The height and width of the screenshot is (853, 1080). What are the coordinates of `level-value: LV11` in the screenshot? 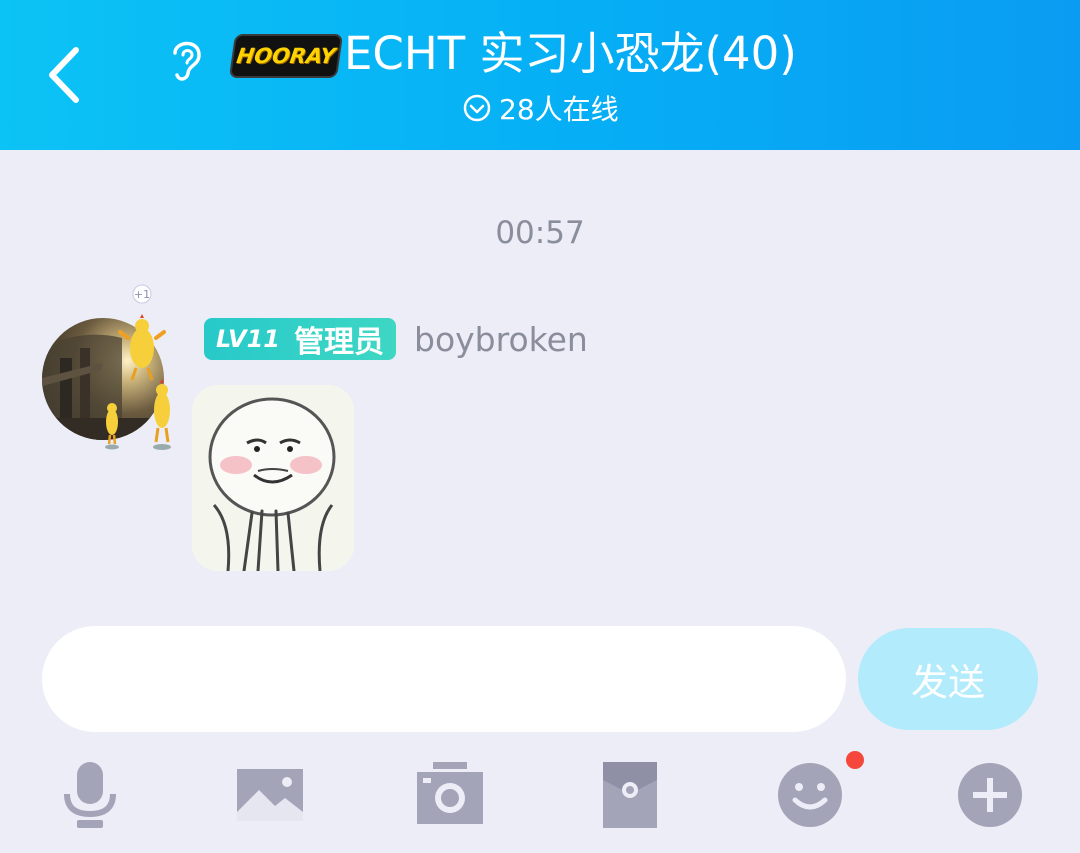 It's located at (248, 339).